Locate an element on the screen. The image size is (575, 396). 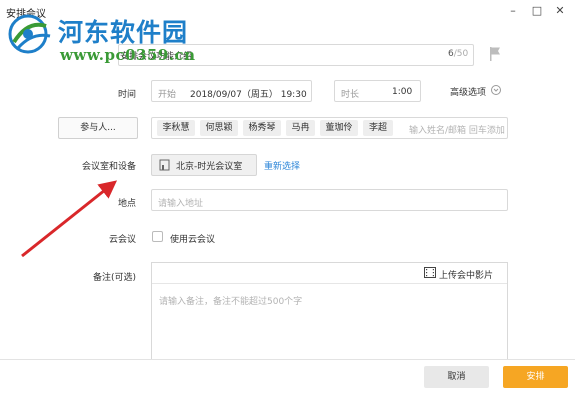
watermark-logo-icon is located at coordinates (29, 34).